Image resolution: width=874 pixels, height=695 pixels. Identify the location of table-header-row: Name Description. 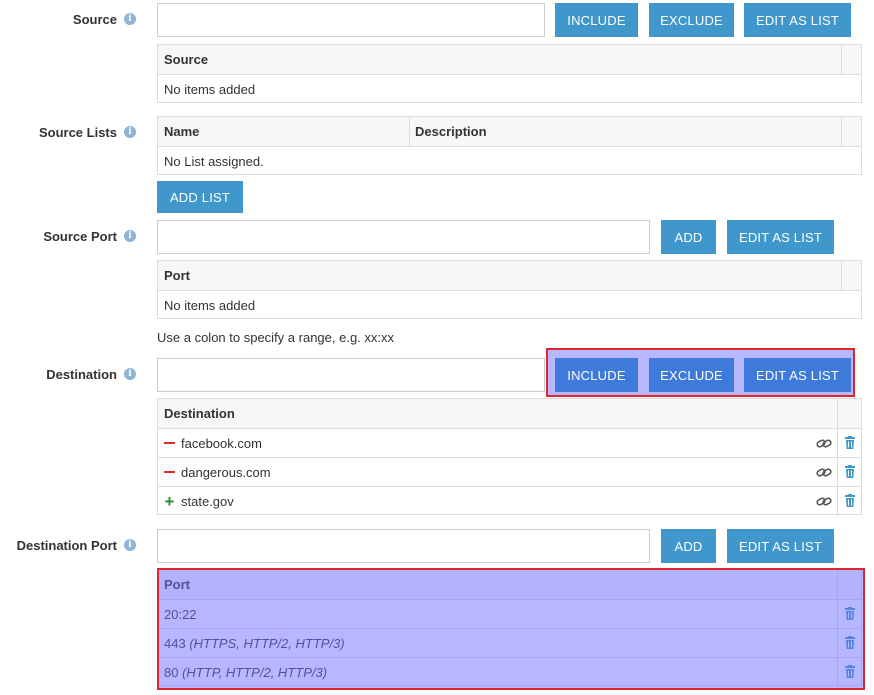
(509, 131).